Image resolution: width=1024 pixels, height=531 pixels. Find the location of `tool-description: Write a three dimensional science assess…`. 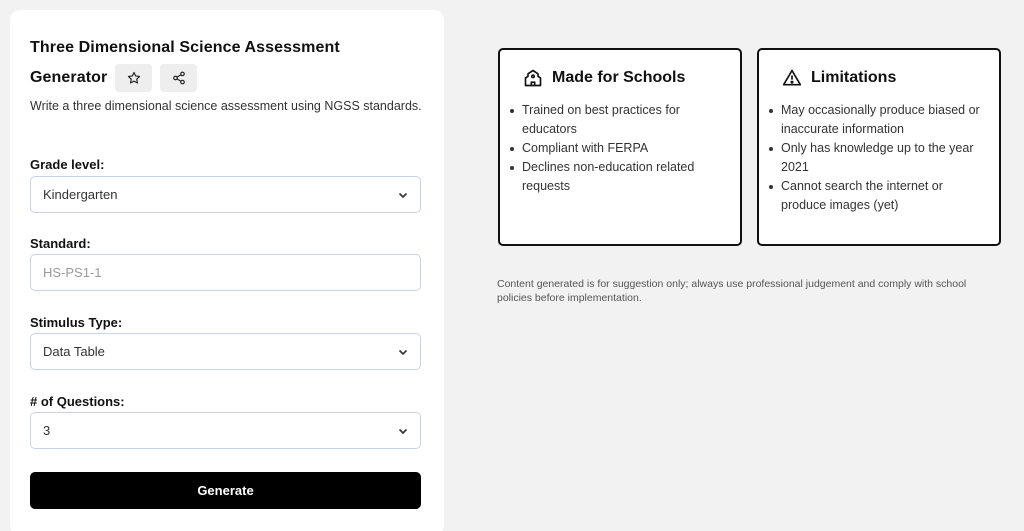

tool-description: Write a three dimensional science assess… is located at coordinates (226, 106).